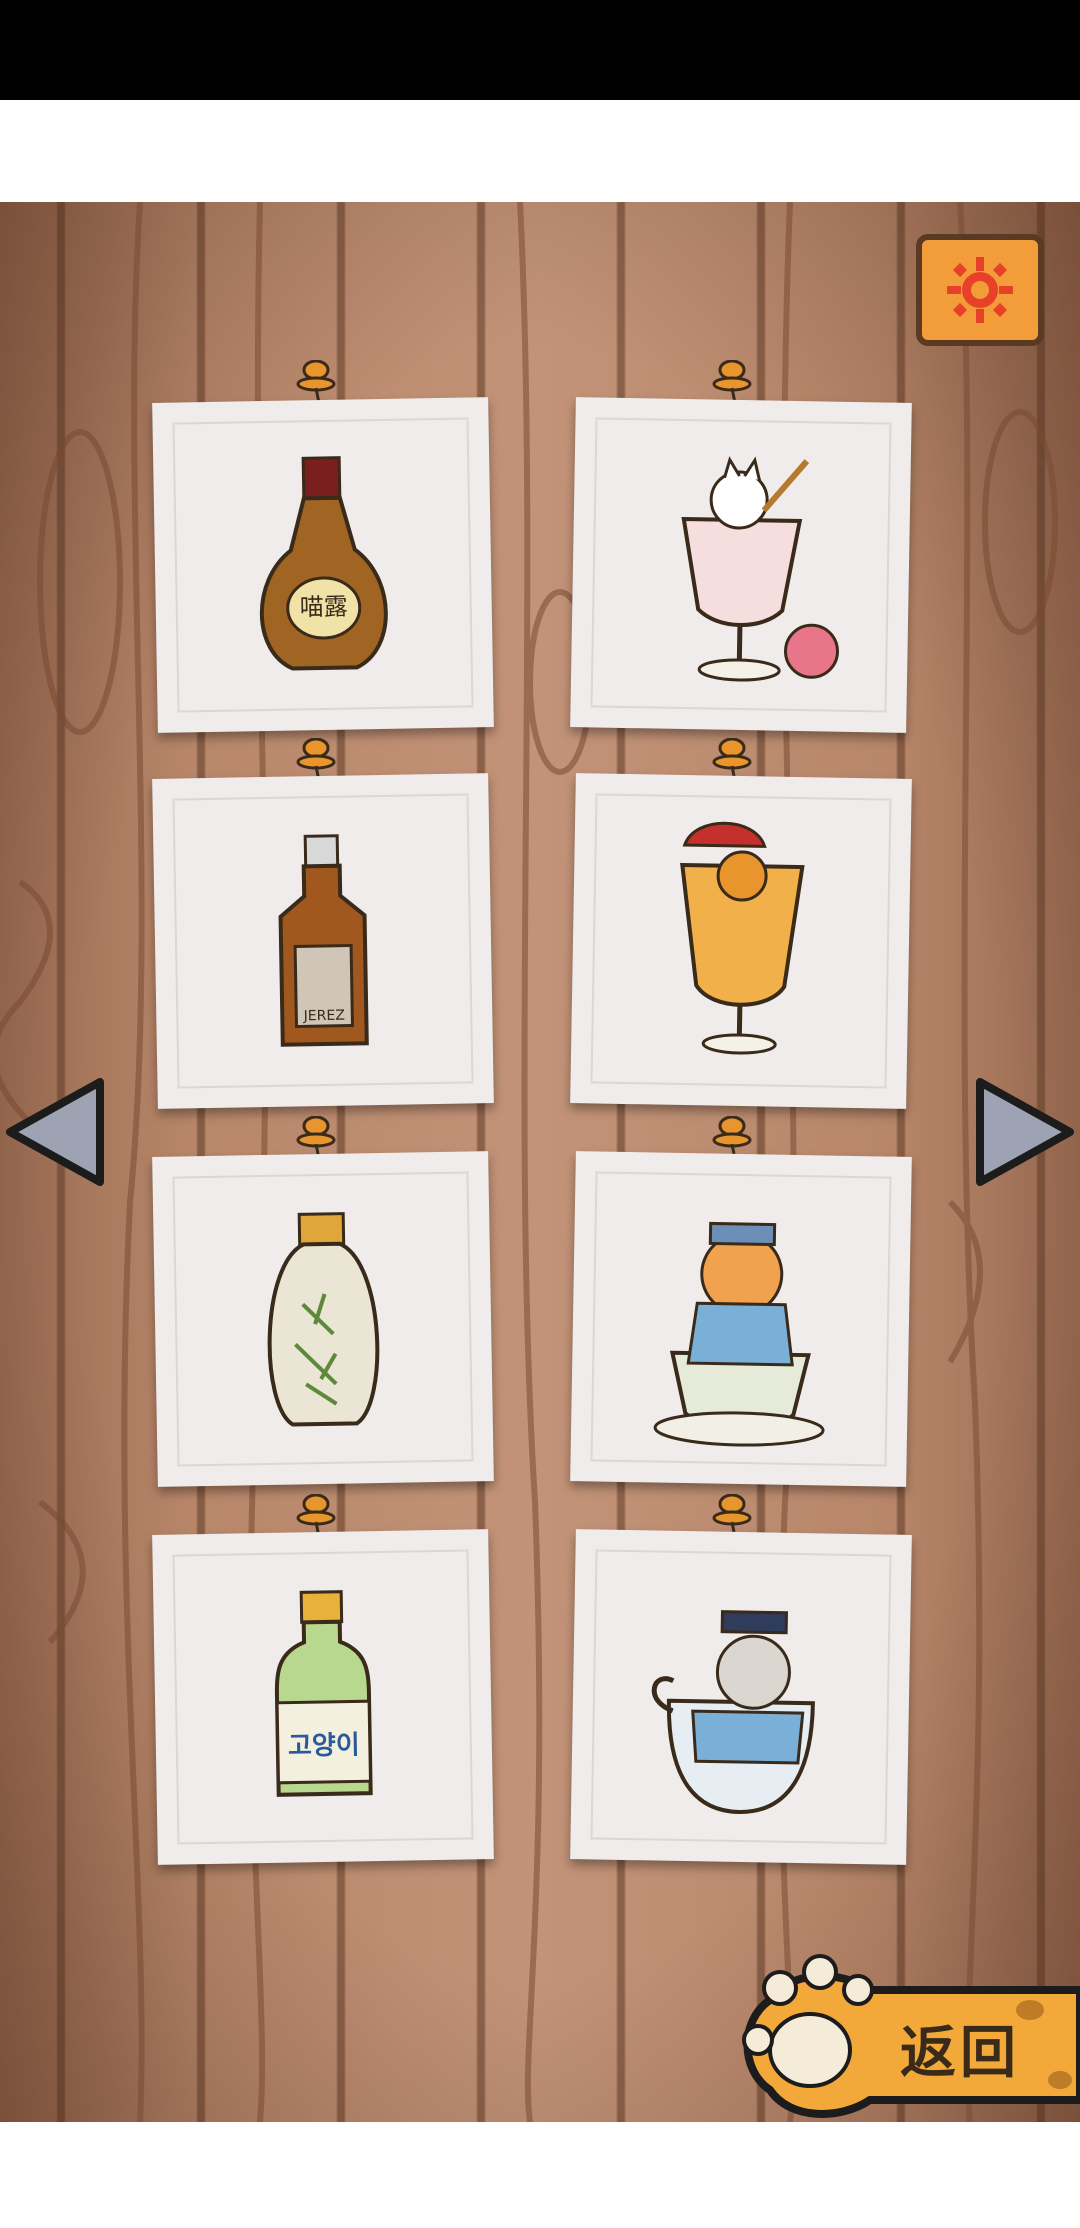 The height and width of the screenshot is (2228, 1080). Describe the element at coordinates (960, 2053) in the screenshot. I see `back-button-label: 返回` at that location.